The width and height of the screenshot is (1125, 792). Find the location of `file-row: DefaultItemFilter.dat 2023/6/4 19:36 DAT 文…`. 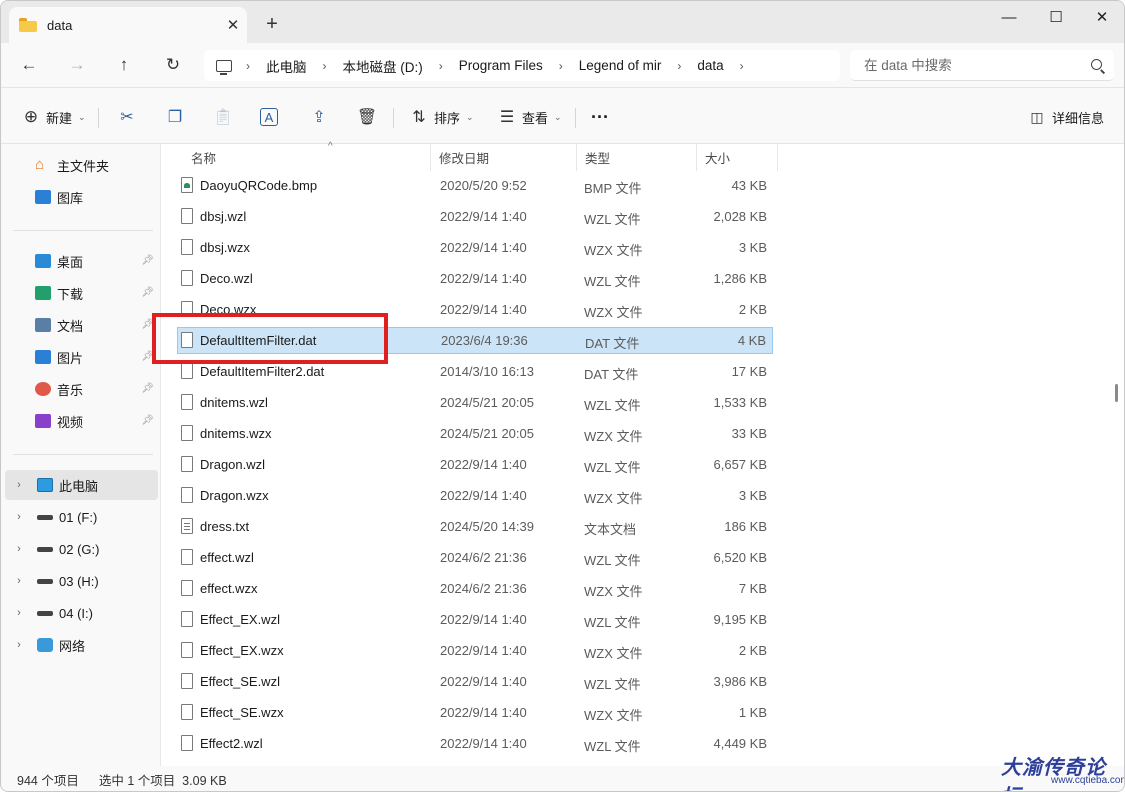

file-row: DefaultItemFilter.dat 2023/6/4 19:36 DAT 文… is located at coordinates (475, 340).